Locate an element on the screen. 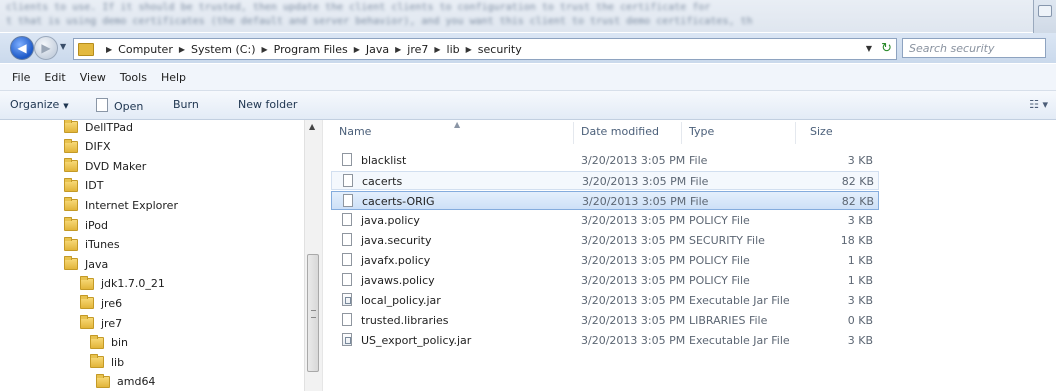 This screenshot has height=391, width=1056. recent-pages-dropdown: ▼ is located at coordinates (63, 46).